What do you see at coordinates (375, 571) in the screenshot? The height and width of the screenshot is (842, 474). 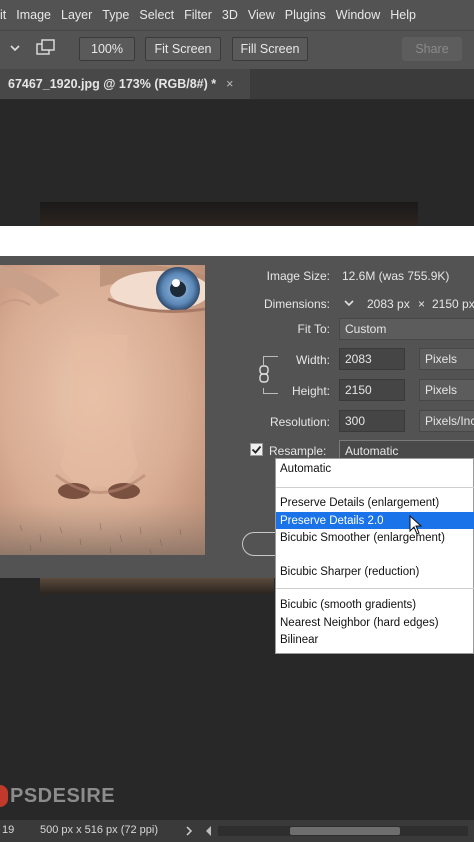 I see `resample-option-bicubic-sharper: Bicubic Sharper (reduction)` at bounding box center [375, 571].